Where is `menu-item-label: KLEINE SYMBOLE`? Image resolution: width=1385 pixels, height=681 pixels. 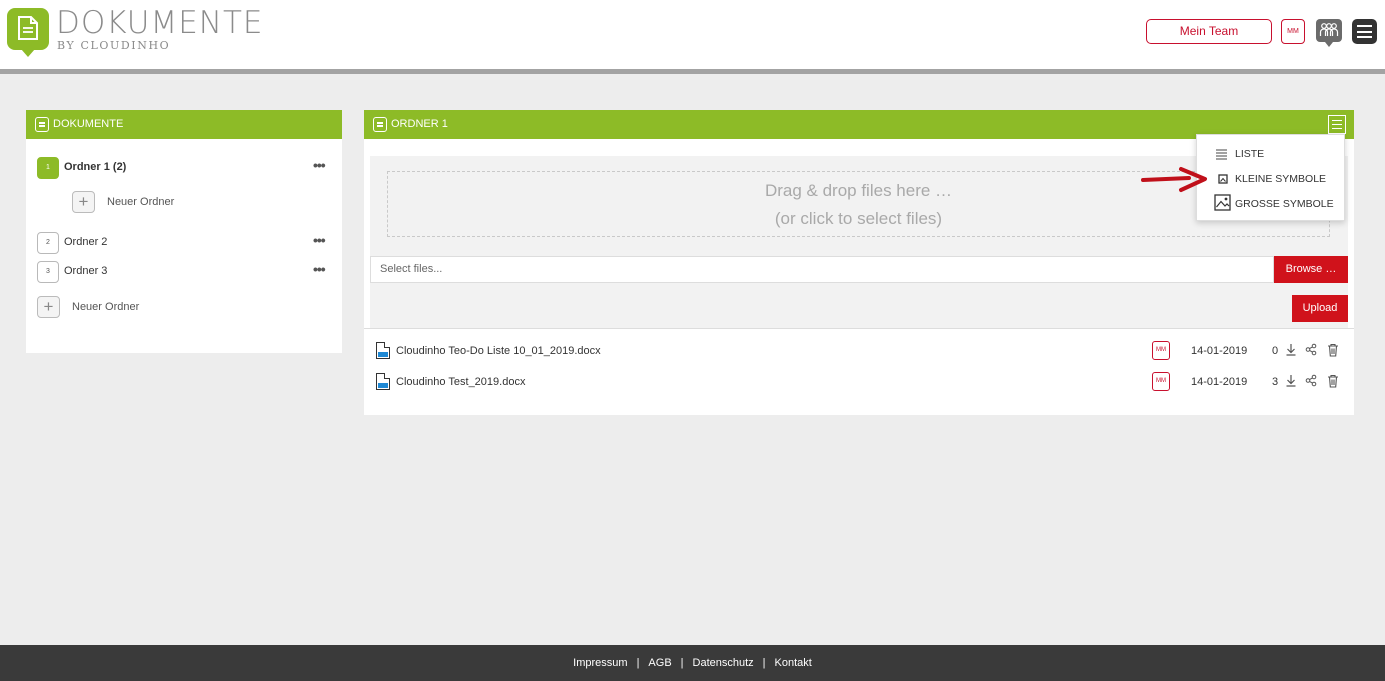
menu-item-label: KLEINE SYMBOLE is located at coordinates (1281, 179).